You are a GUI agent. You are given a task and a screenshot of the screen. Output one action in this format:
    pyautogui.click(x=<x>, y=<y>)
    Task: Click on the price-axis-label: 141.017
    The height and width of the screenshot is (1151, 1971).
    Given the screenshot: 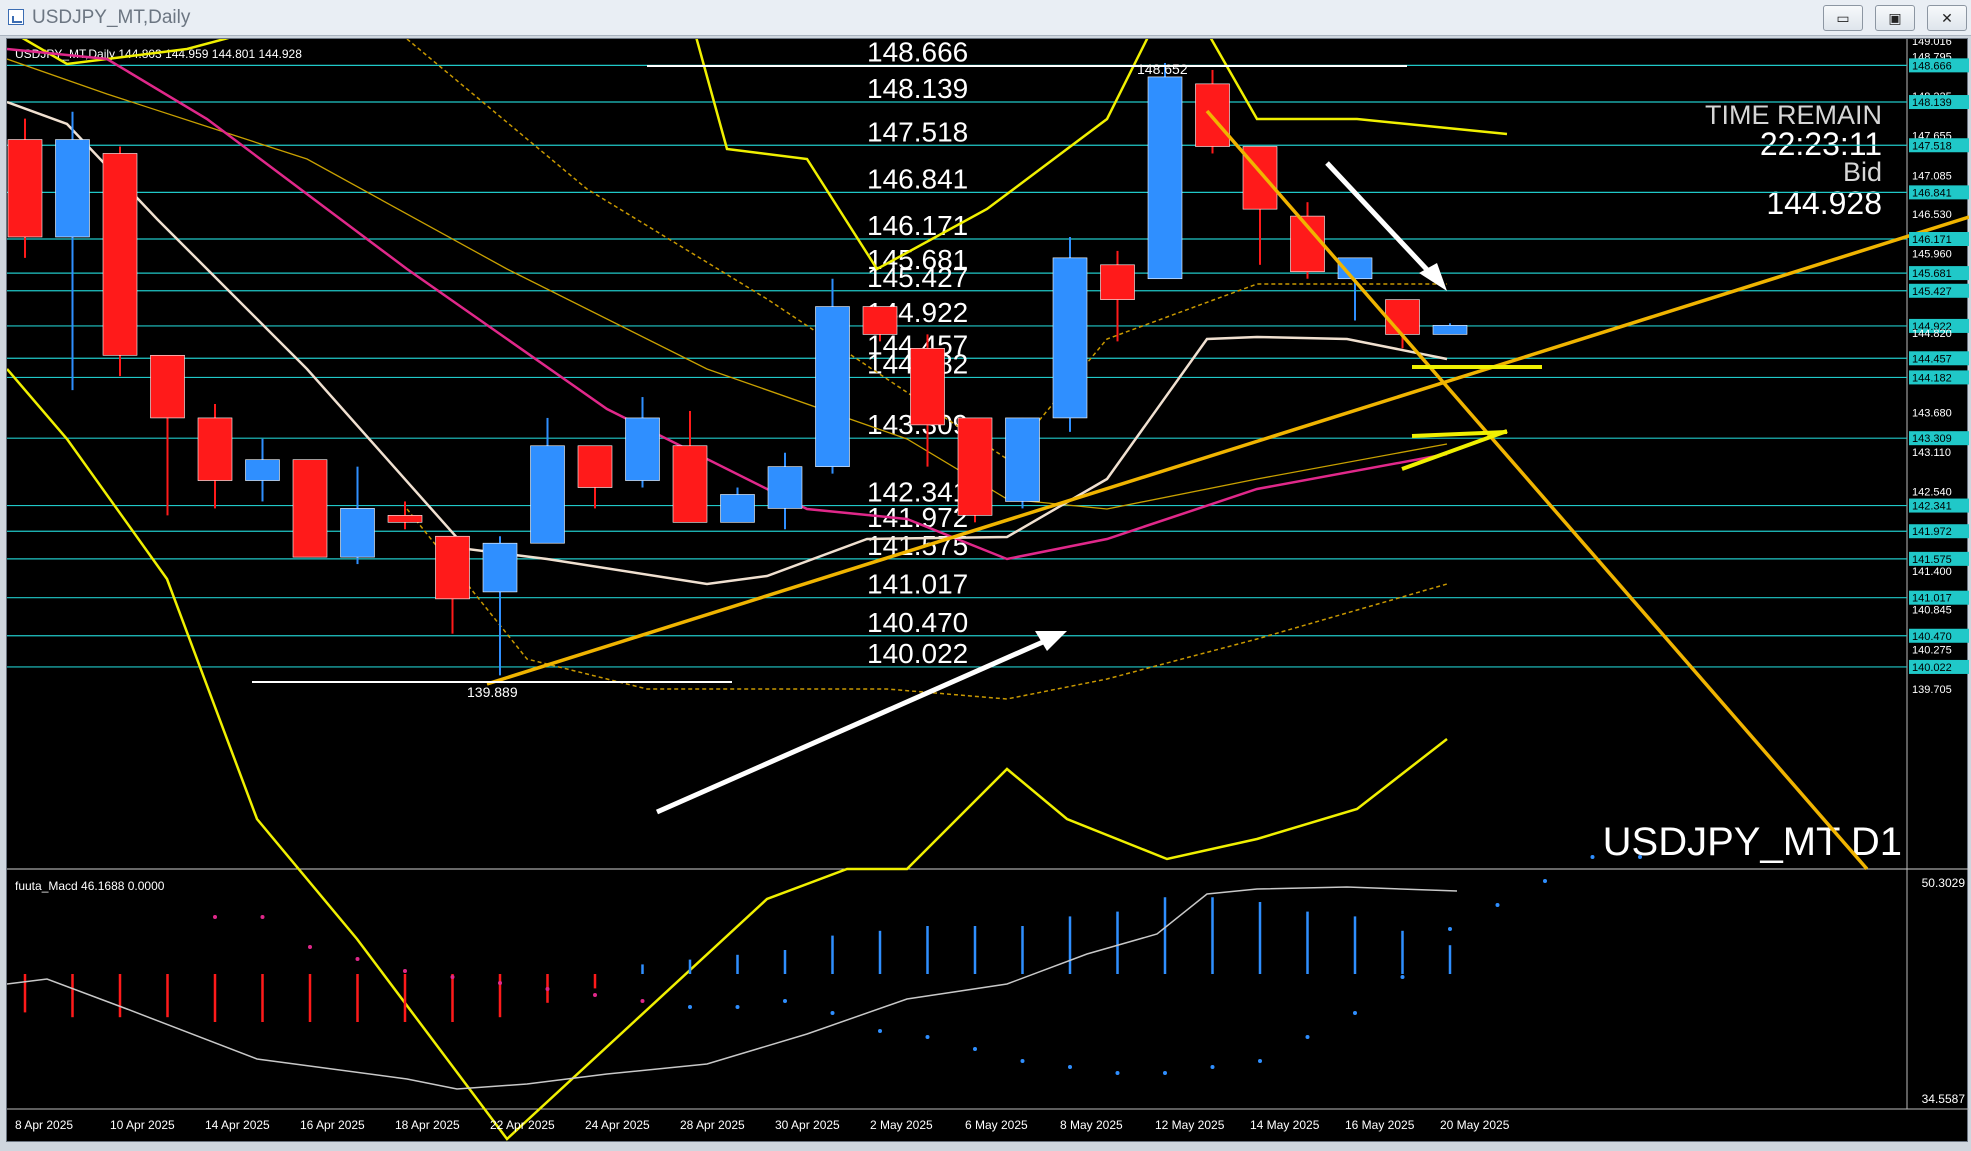 What is the action you would take?
    pyautogui.click(x=1932, y=599)
    